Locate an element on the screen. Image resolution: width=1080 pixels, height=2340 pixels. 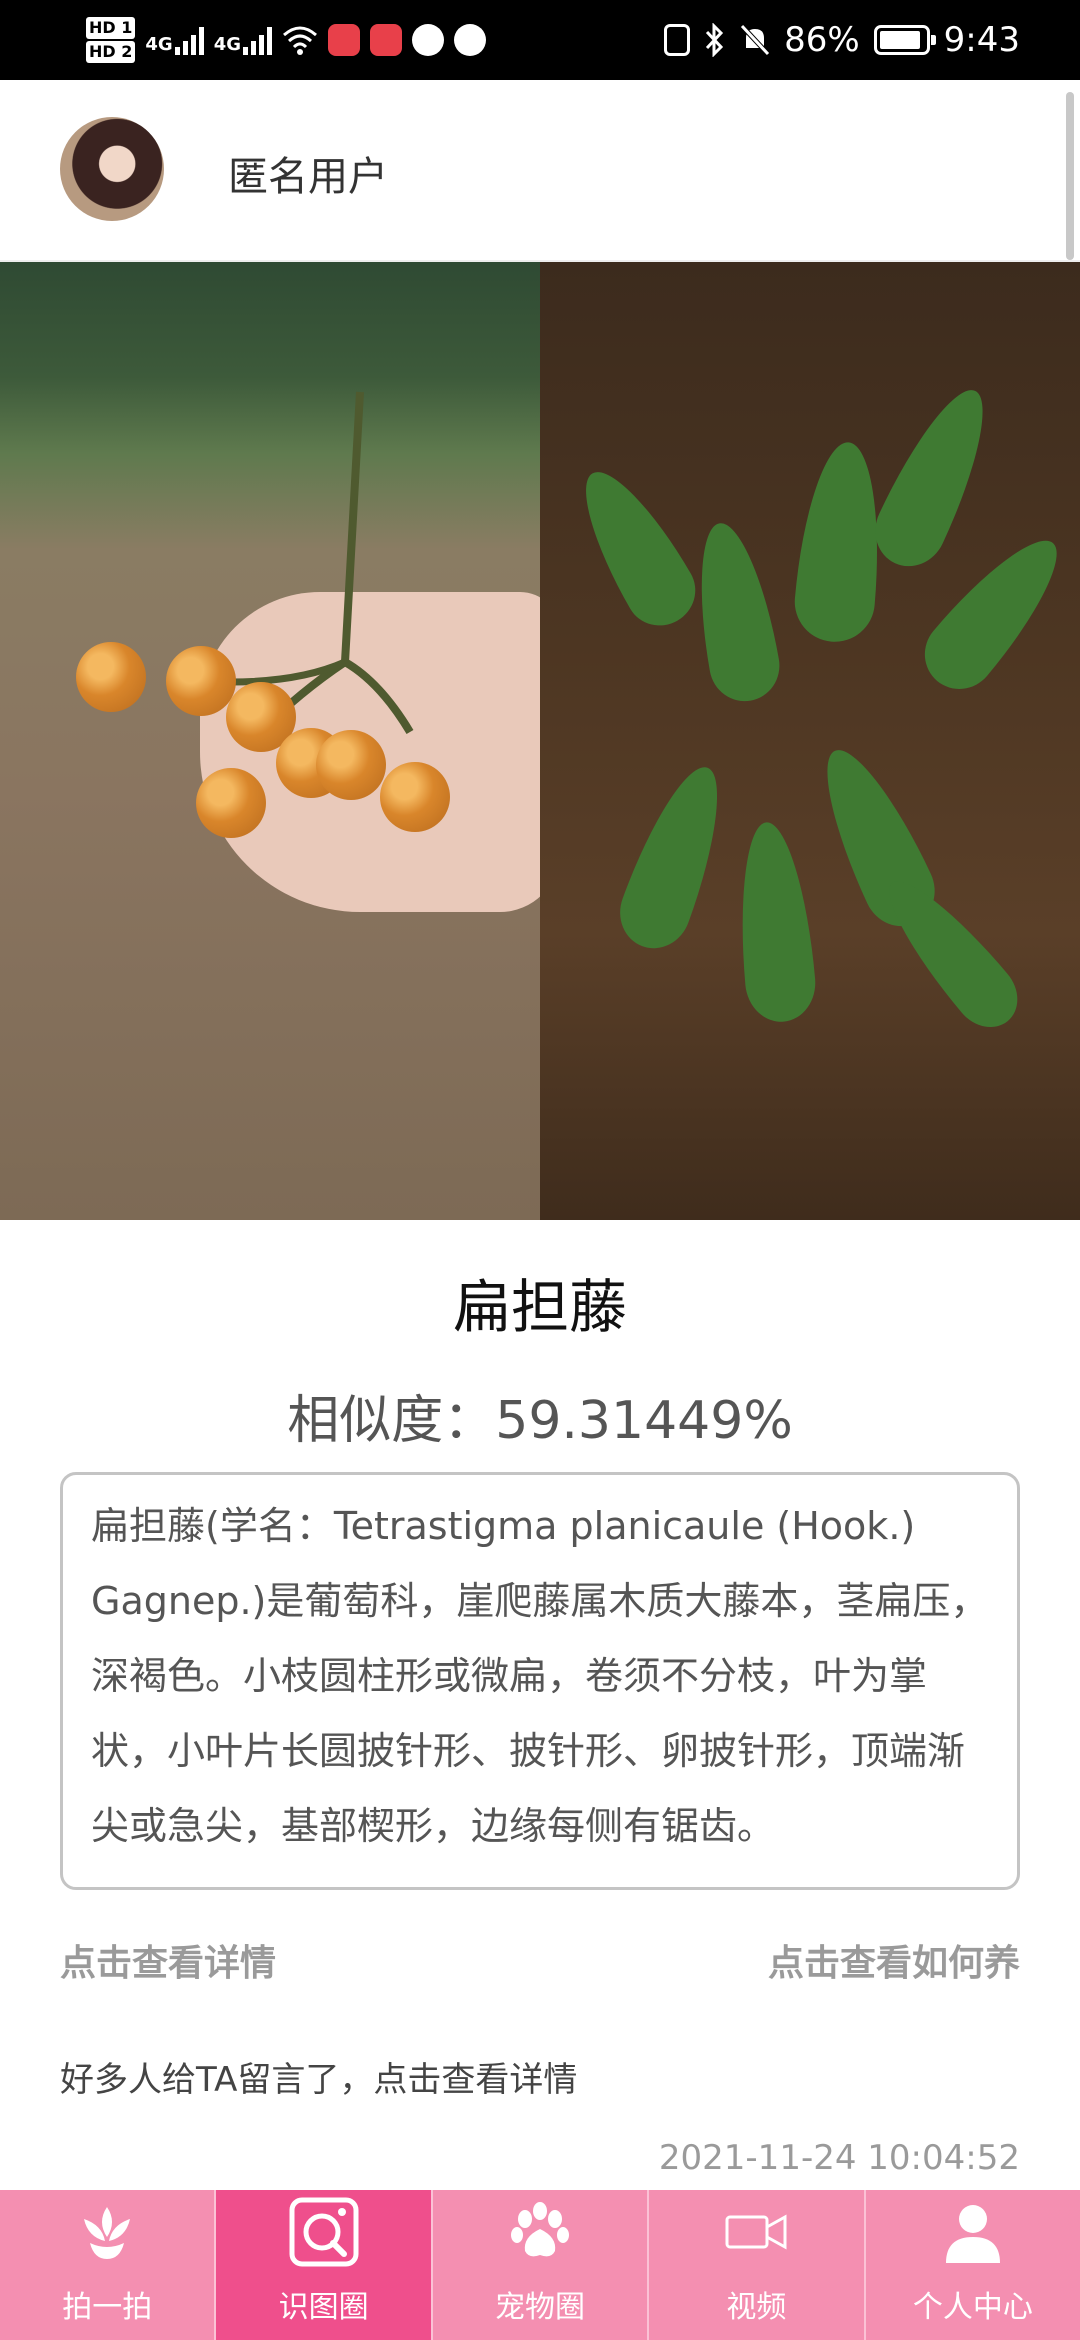
nav-item-profile: 个人中心 is located at coordinates (973, 2265).